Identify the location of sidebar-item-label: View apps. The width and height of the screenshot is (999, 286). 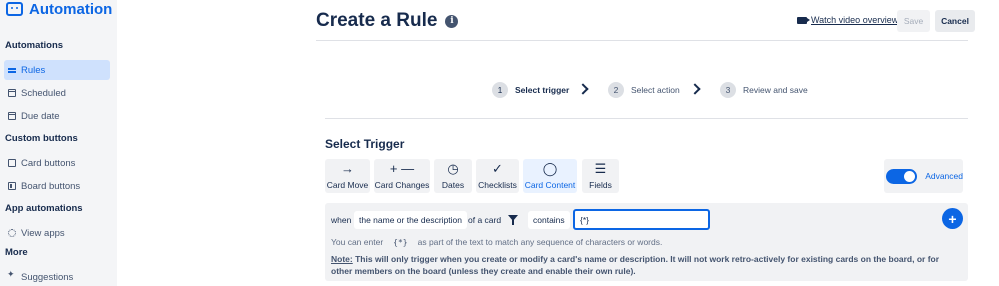
(43, 233).